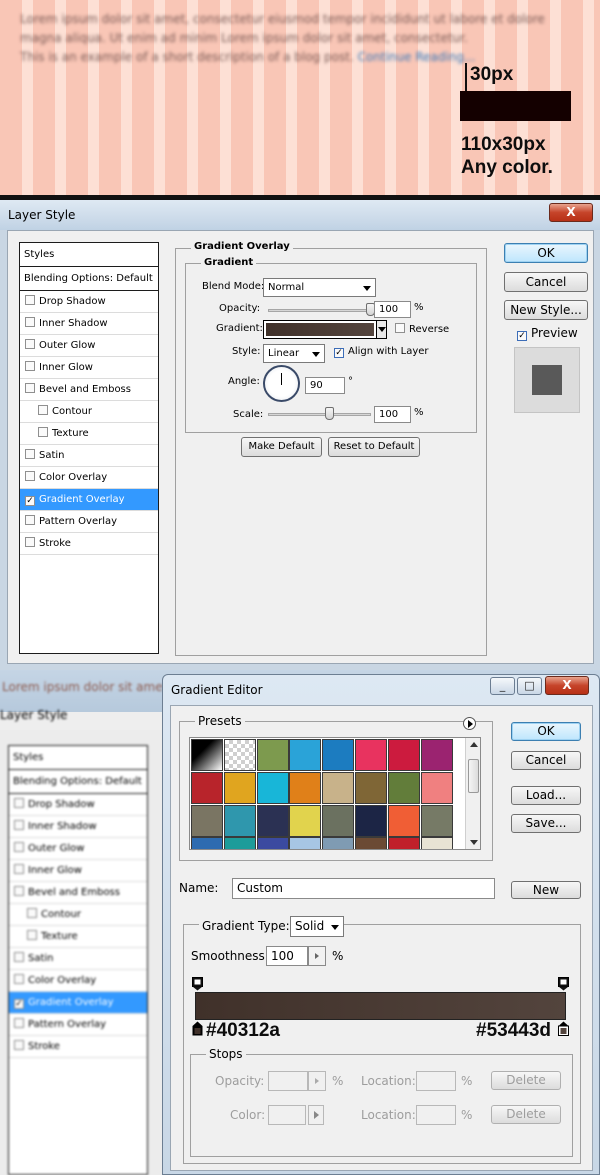 This screenshot has width=600, height=1175. What do you see at coordinates (287, 956) in the screenshot?
I see `smoothness-input: 100` at bounding box center [287, 956].